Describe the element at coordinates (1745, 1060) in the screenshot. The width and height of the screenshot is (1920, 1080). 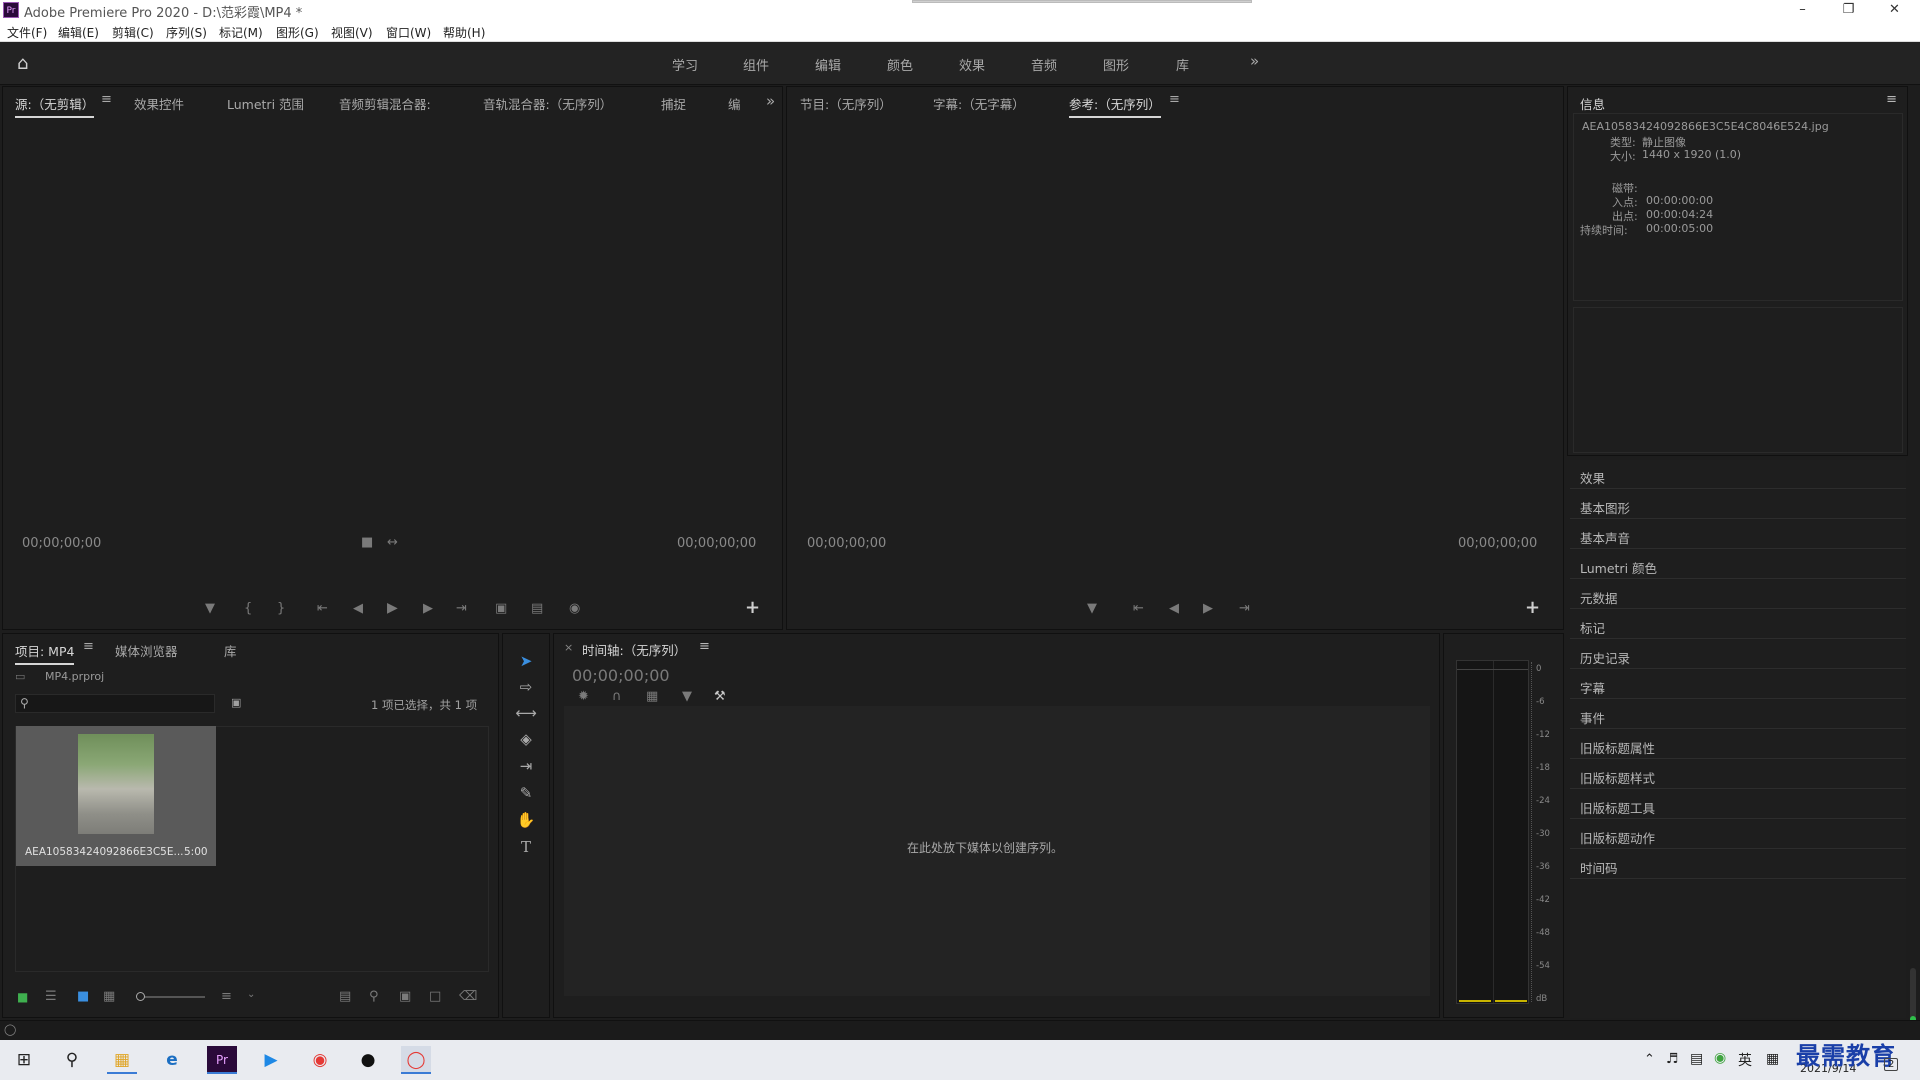
I see `ime-language: 英` at that location.